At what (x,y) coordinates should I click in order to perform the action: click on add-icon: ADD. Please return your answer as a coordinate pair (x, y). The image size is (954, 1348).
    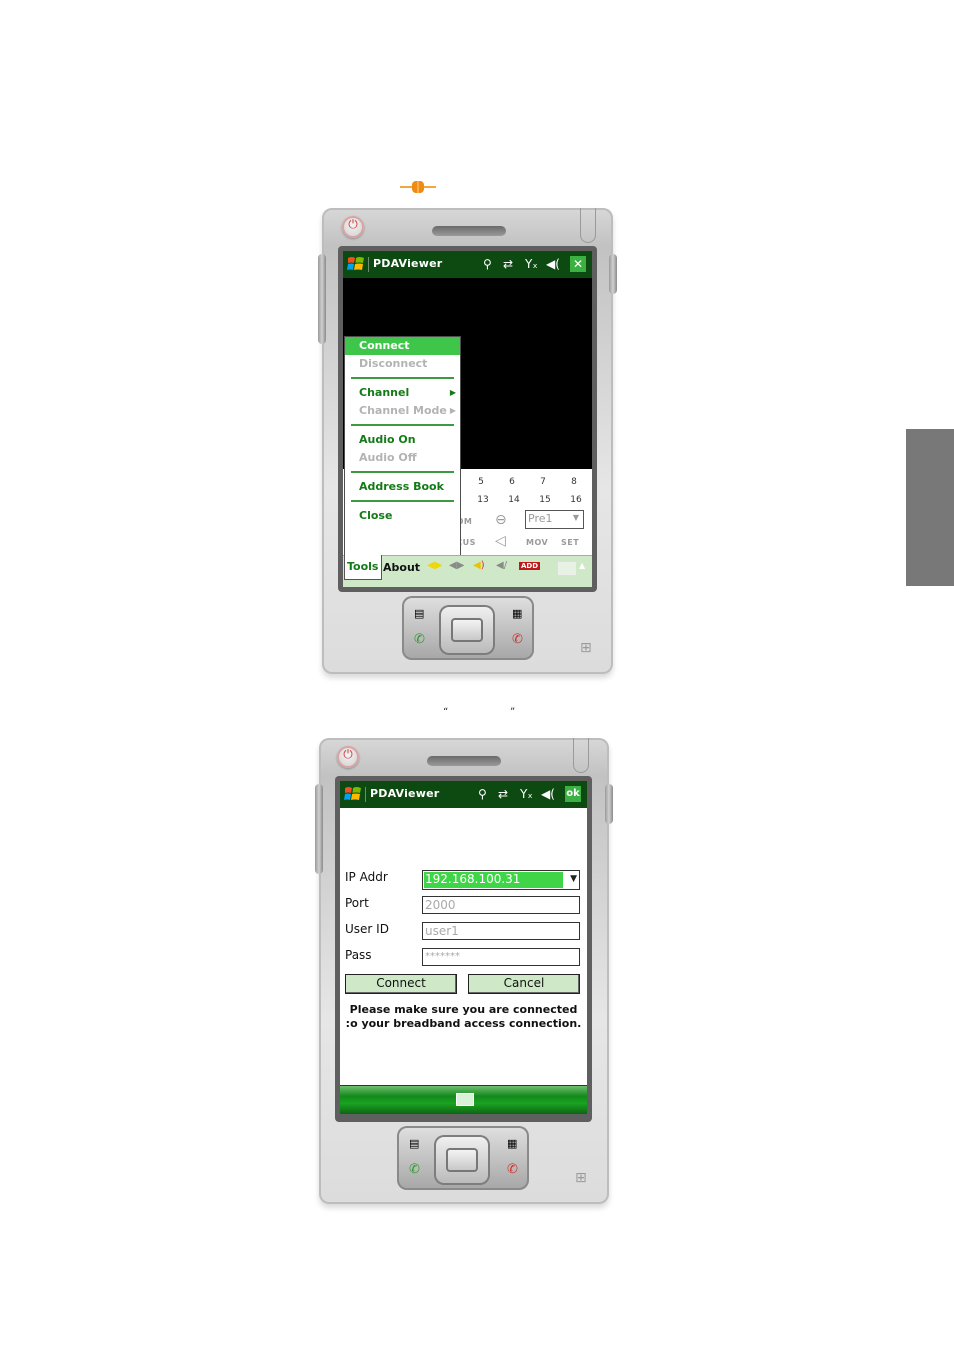
    Looking at the image, I should click on (530, 566).